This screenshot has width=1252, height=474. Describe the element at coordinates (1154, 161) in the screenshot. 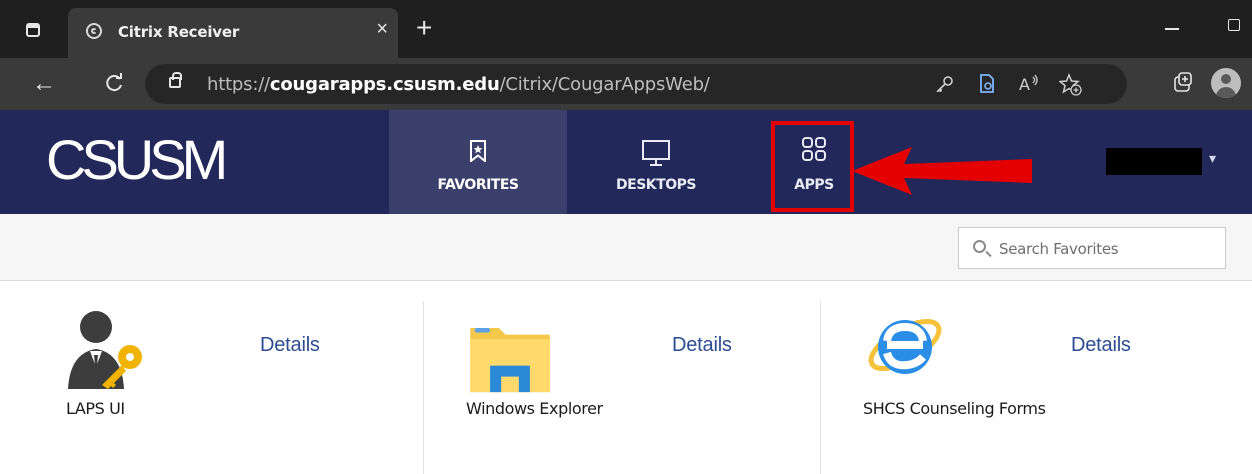

I see `username-redacted` at that location.